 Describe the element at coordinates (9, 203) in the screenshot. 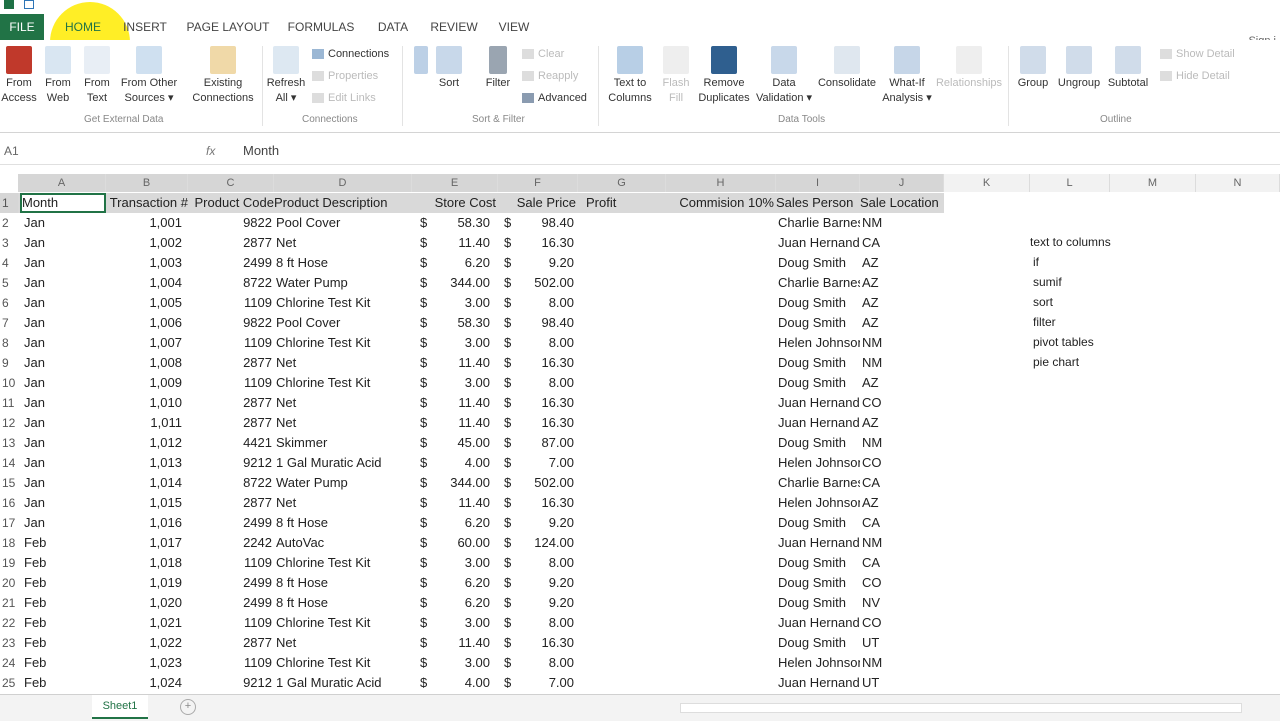

I see `row-header: 1` at that location.